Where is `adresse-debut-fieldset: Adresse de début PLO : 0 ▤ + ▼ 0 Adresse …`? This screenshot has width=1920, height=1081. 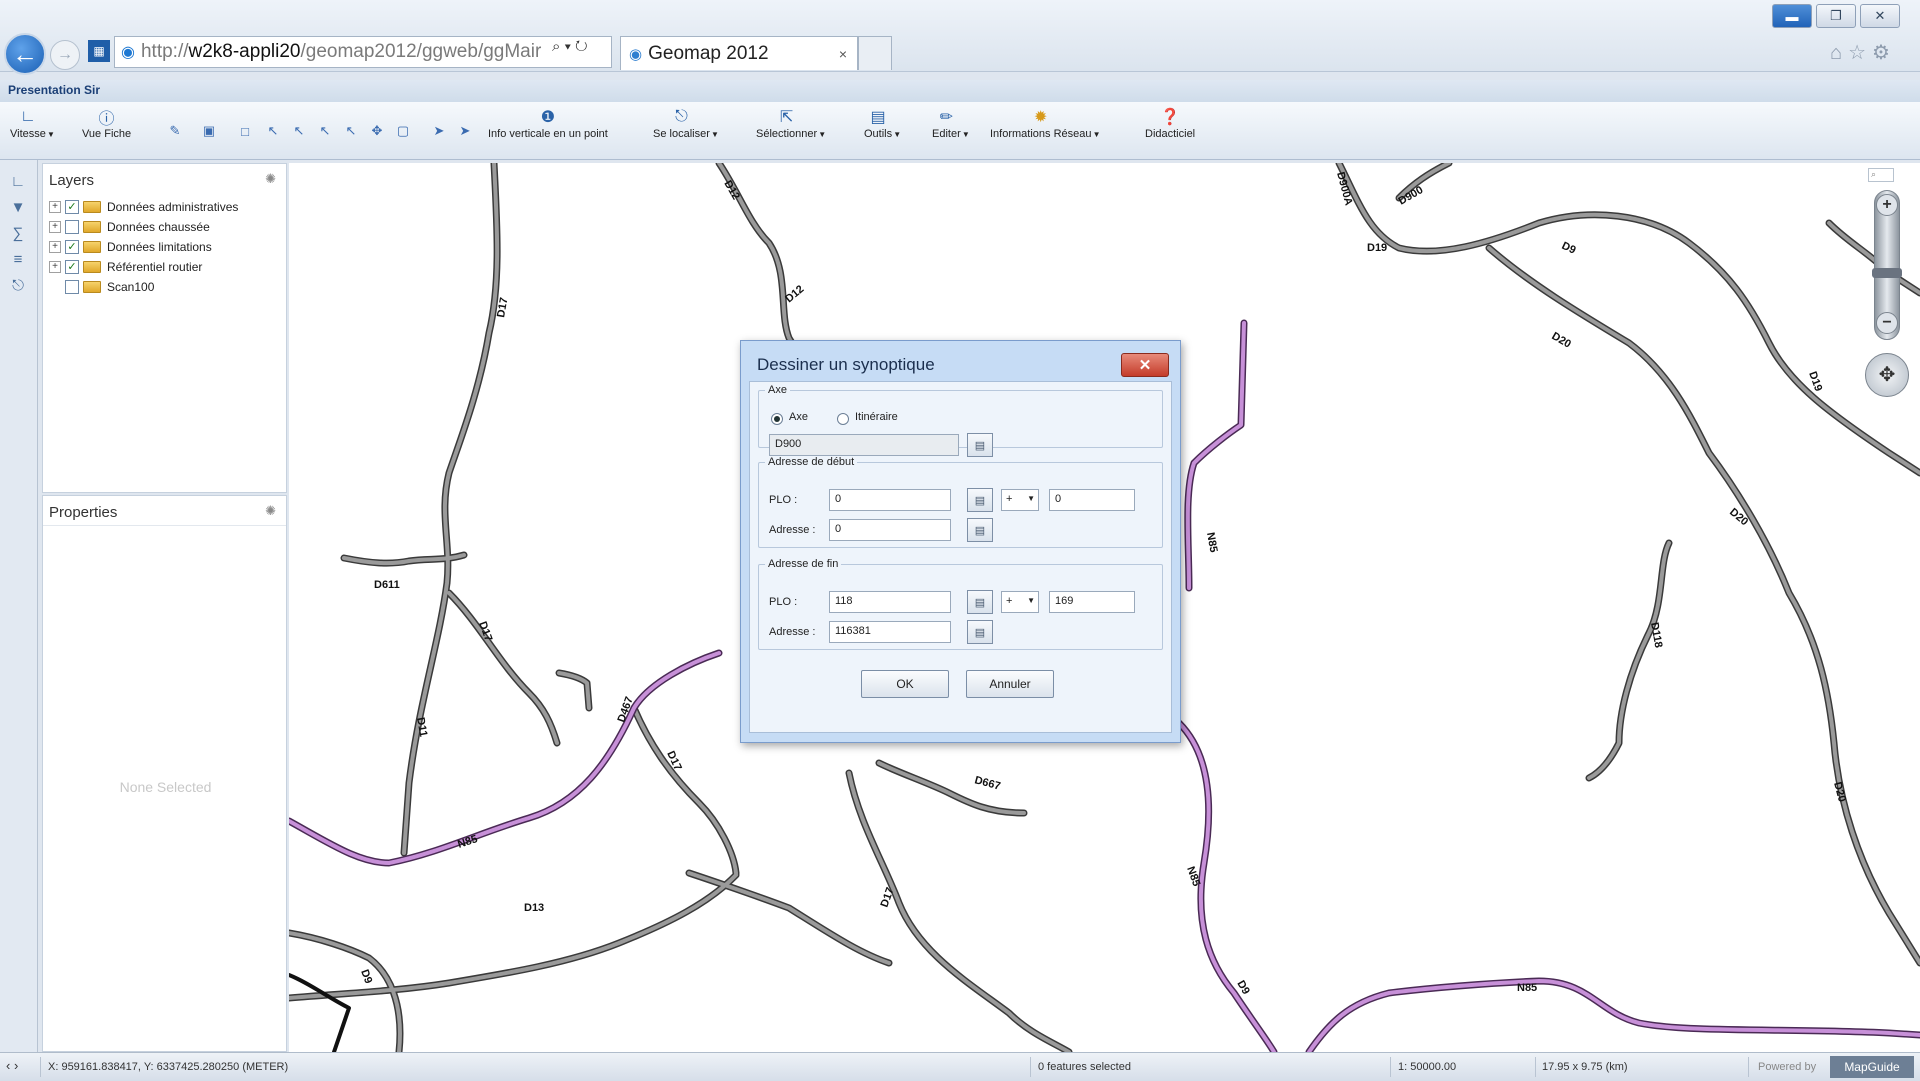
adresse-debut-fieldset: Adresse de début PLO : 0 ▤ + ▼ 0 Adresse … is located at coordinates (960, 502).